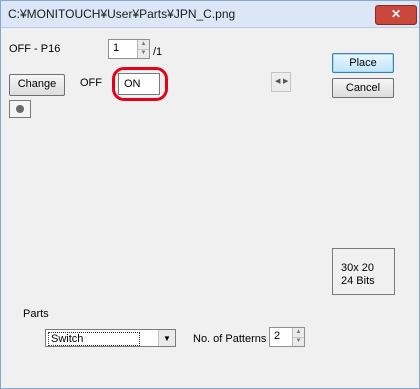 The height and width of the screenshot is (389, 420). Describe the element at coordinates (166, 338) in the screenshot. I see `chevron-down-icon: ▼` at that location.